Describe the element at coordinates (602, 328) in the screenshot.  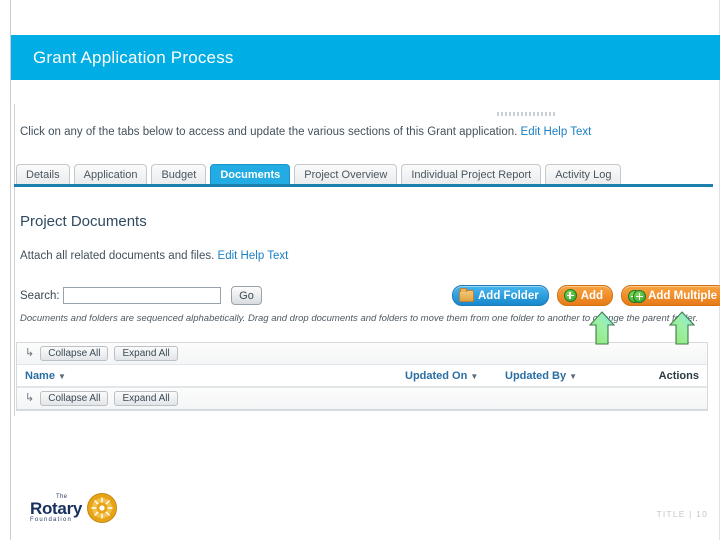
I see `annotation-arrow-add` at that location.